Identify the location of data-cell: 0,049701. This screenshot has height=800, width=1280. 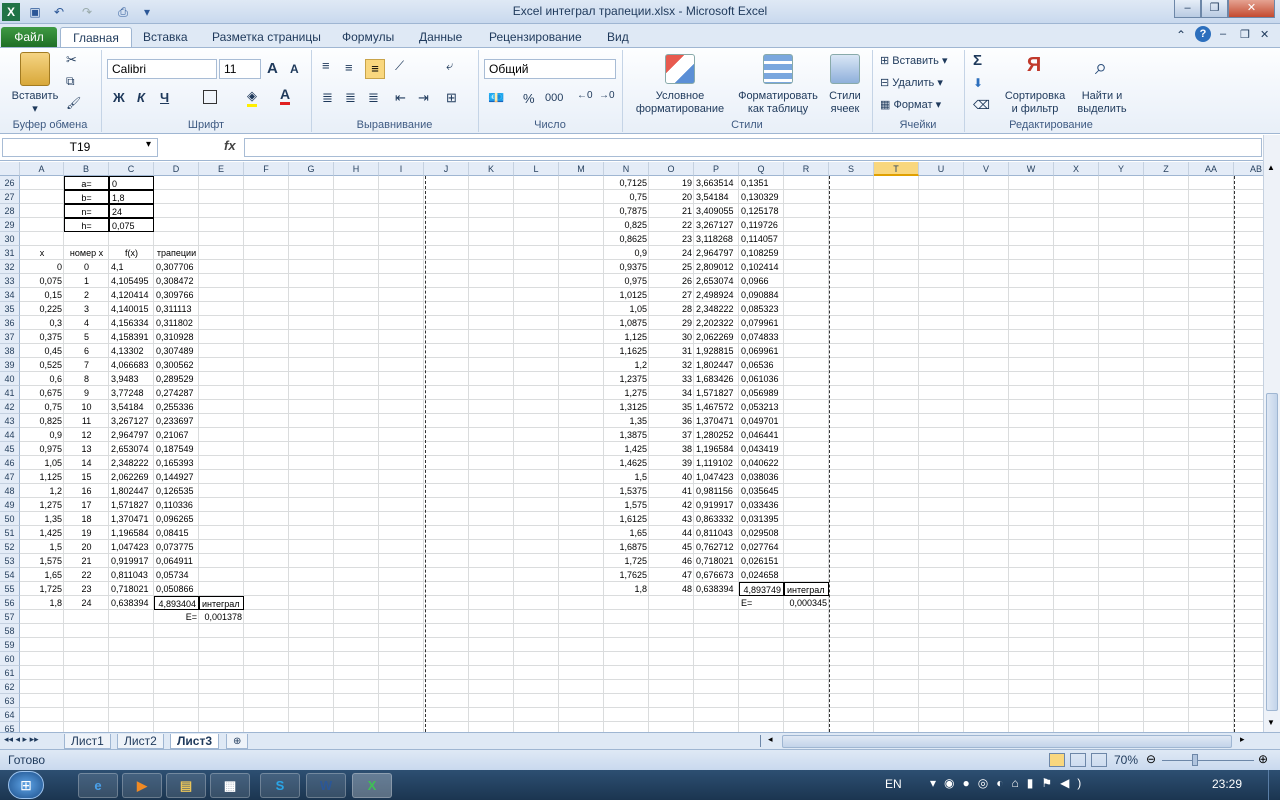
(761, 421).